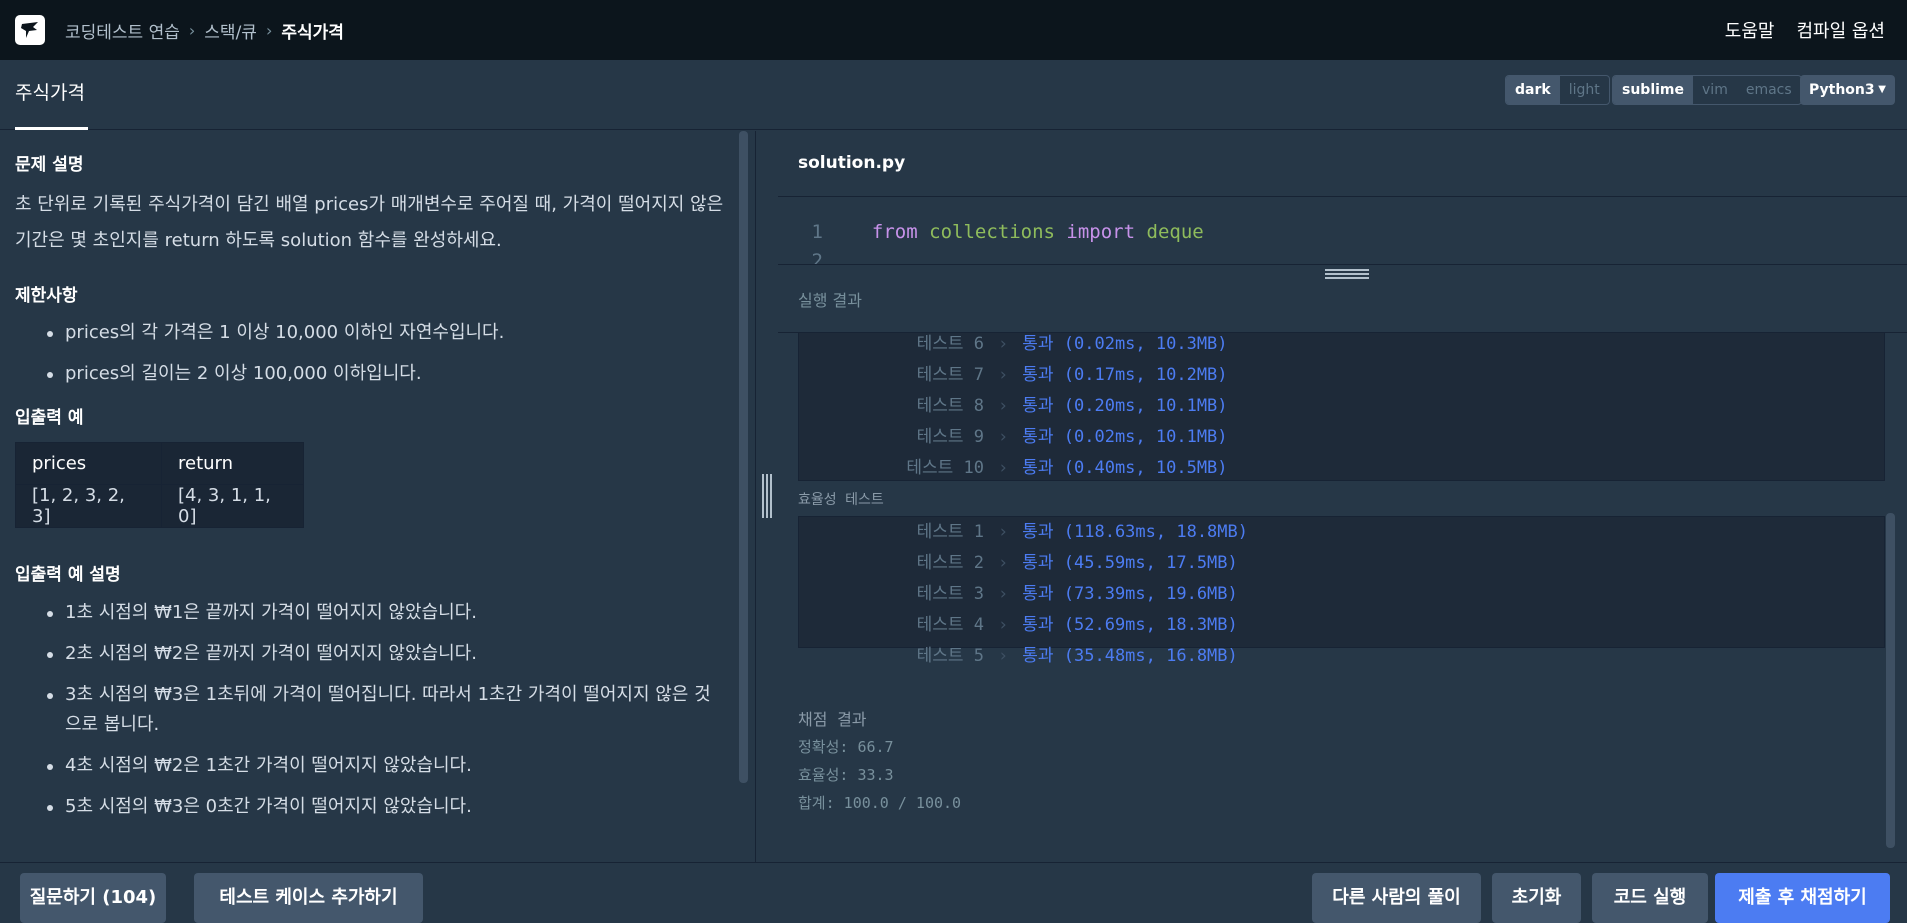 The image size is (1907, 923). Describe the element at coordinates (230, 30) in the screenshot. I see `breadcrumb-item-stack-queue: 스택/큐` at that location.